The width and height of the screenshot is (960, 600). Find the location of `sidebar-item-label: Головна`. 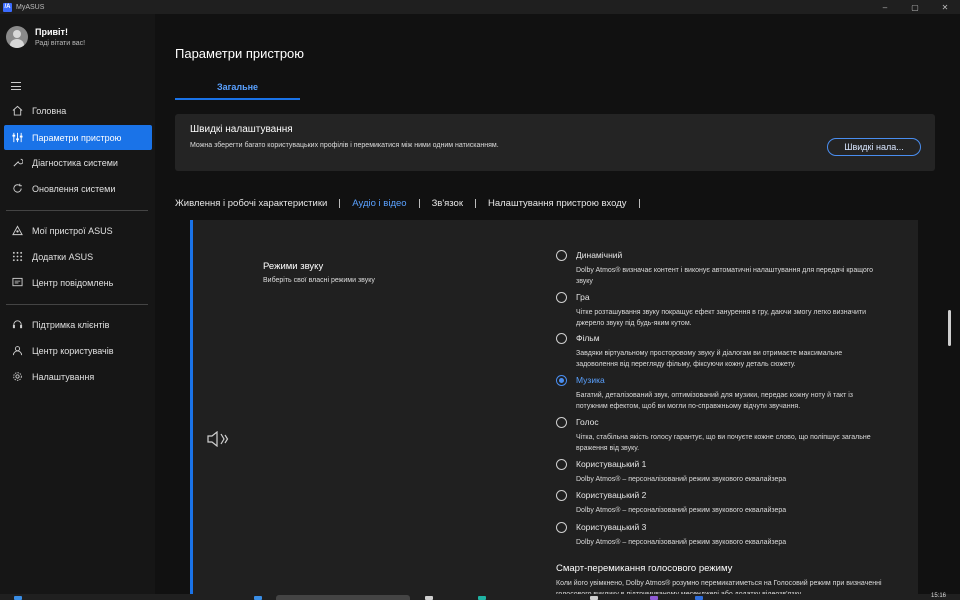

sidebar-item-label: Головна is located at coordinates (49, 110).